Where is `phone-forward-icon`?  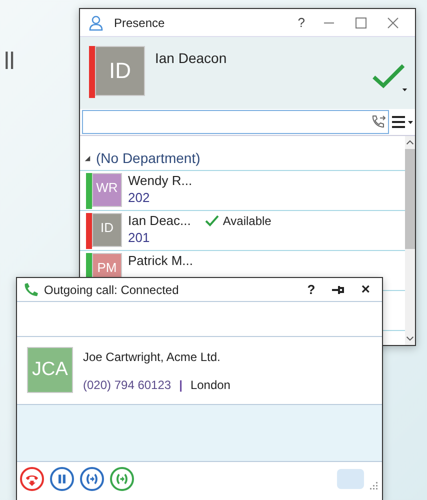 phone-forward-icon is located at coordinates (378, 122).